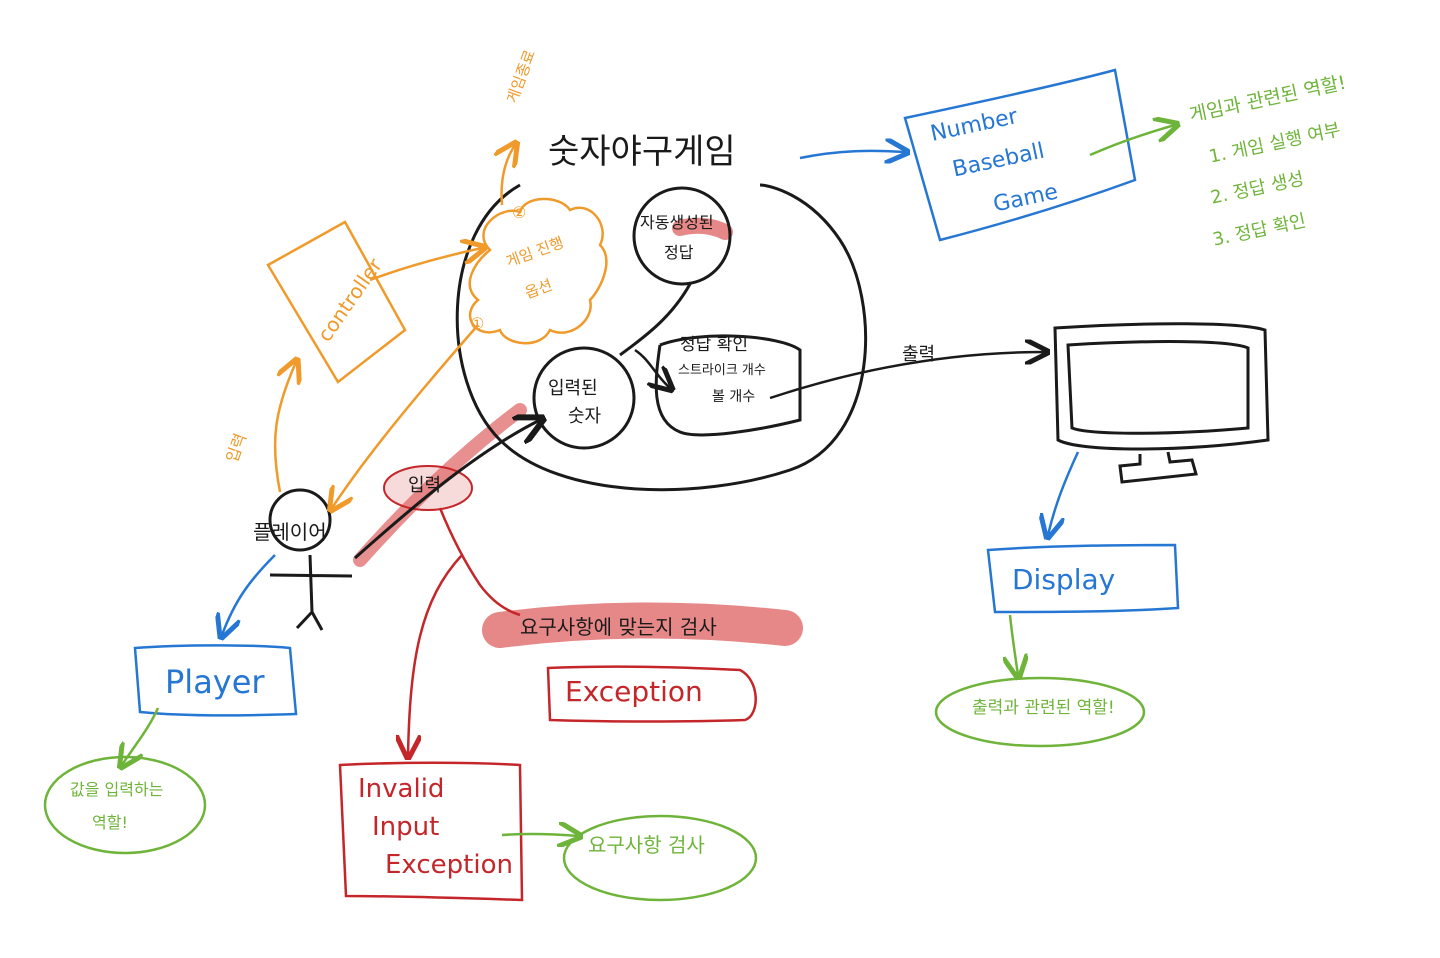  I want to click on game-title: 숫자야구게임, so click(642, 152).